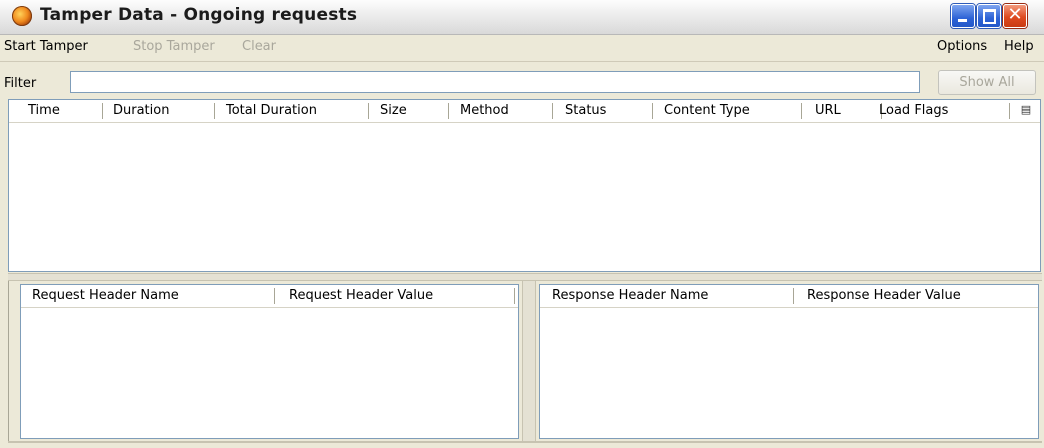 The height and width of the screenshot is (448, 1044). What do you see at coordinates (962, 20) in the screenshot?
I see `minimize-icon` at bounding box center [962, 20].